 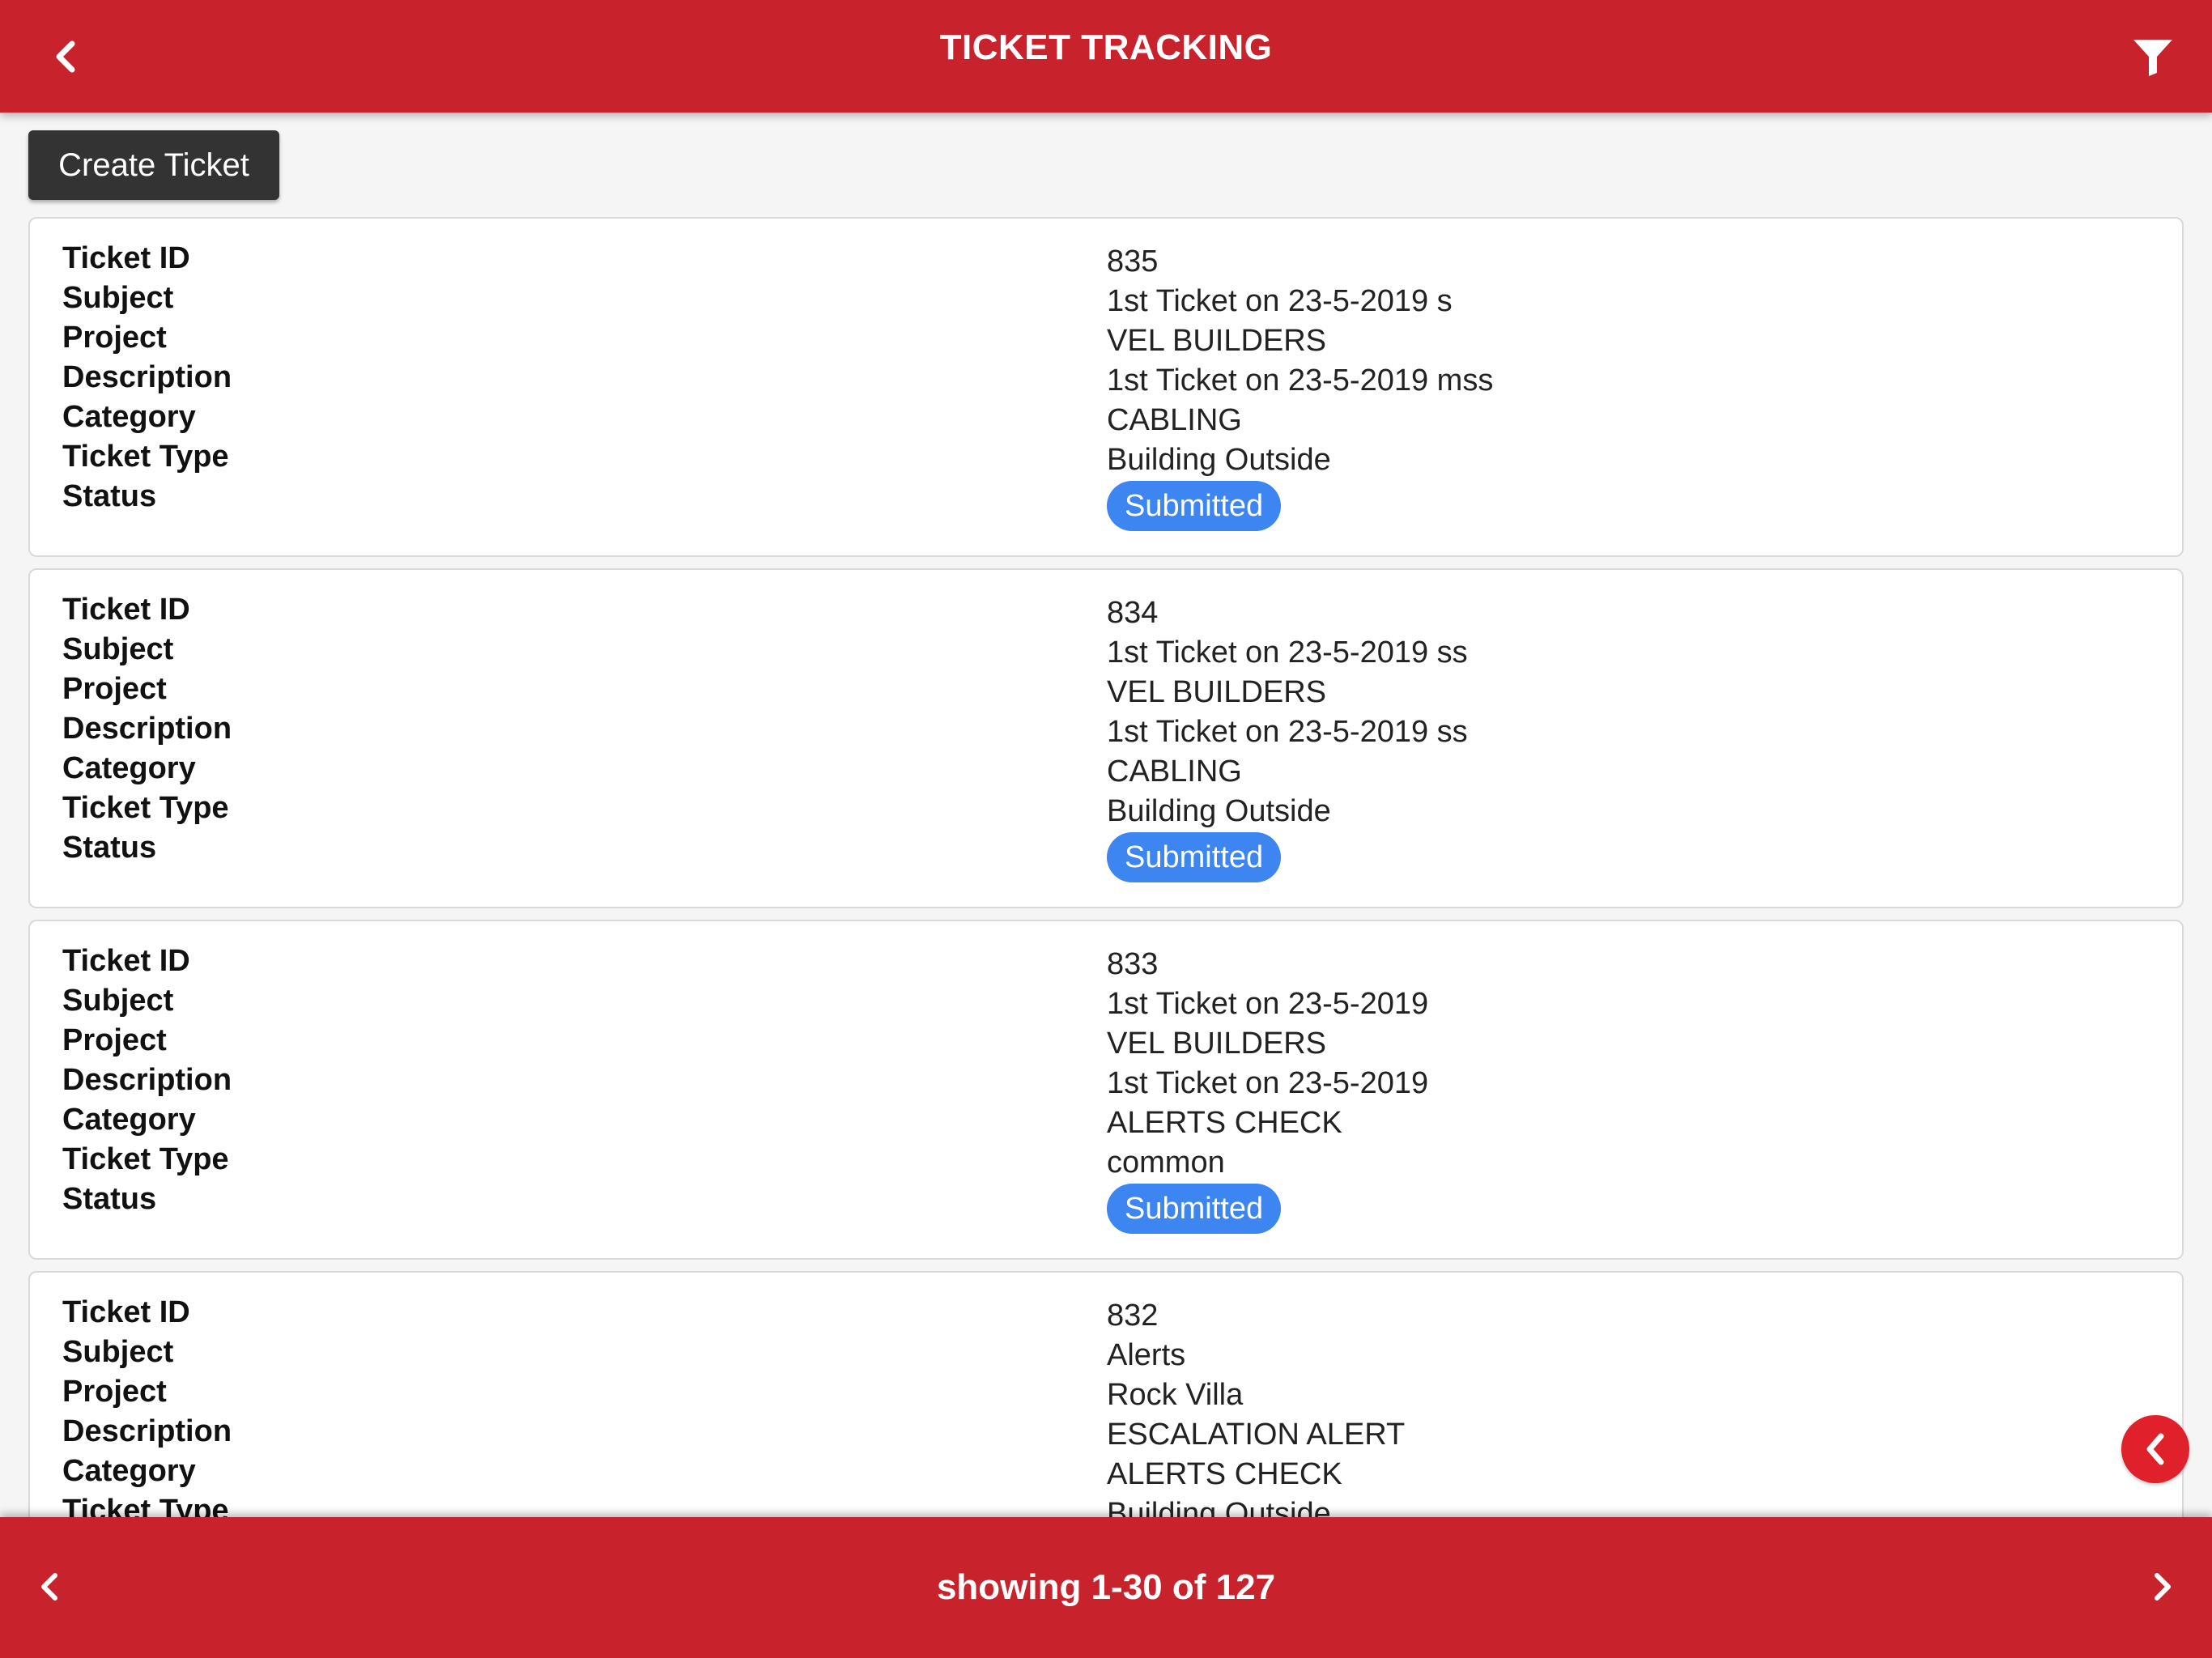 I want to click on ticket-id-row: Ticket ID 834, so click(x=1106, y=612).